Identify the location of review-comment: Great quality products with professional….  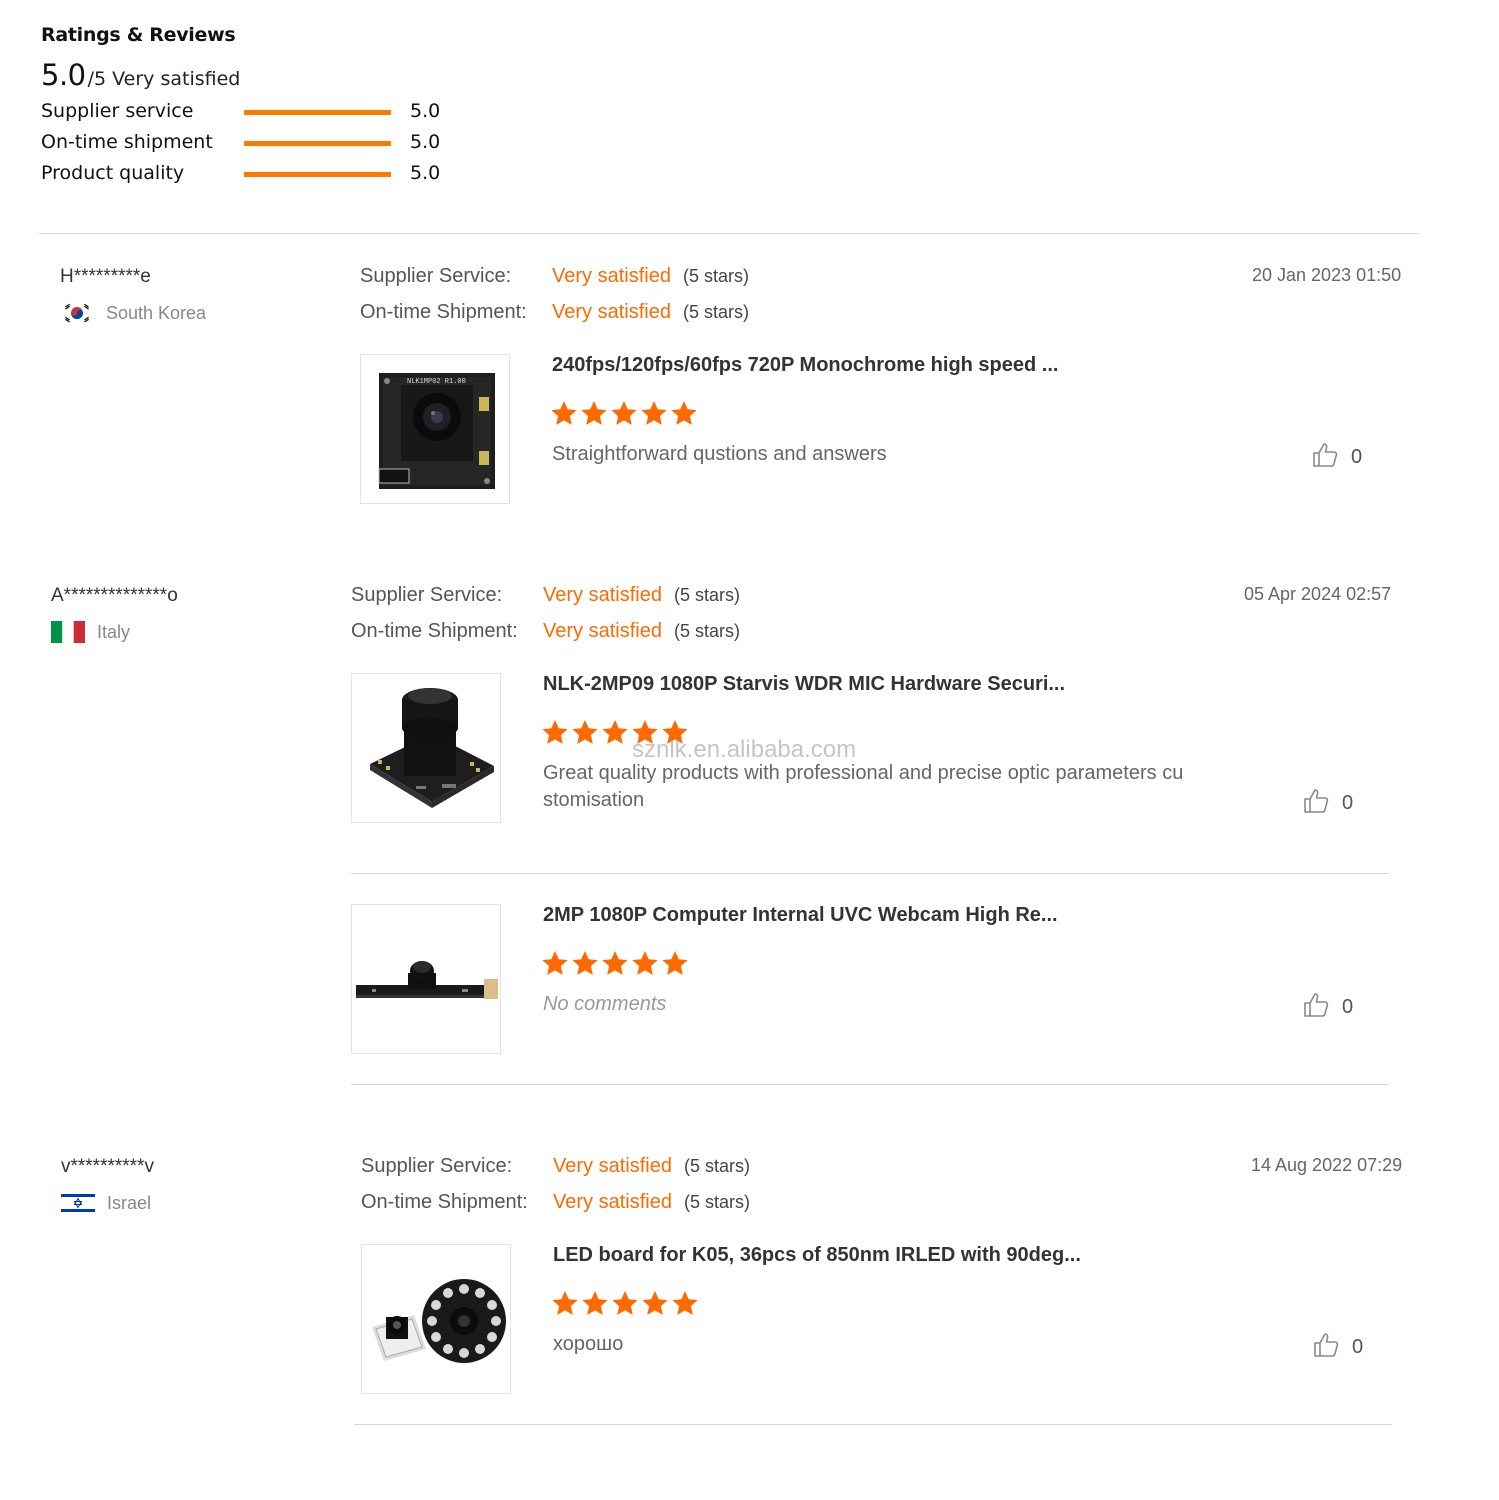
(893, 787).